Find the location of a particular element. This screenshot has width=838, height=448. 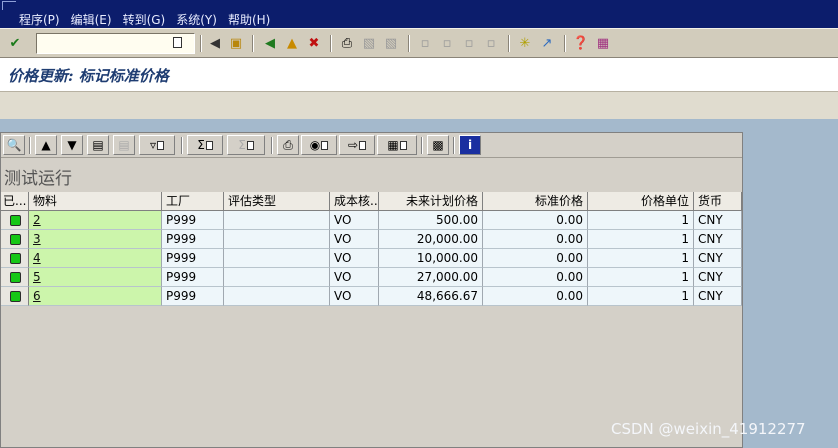

create-session-icon: ✳ is located at coordinates (525, 43).